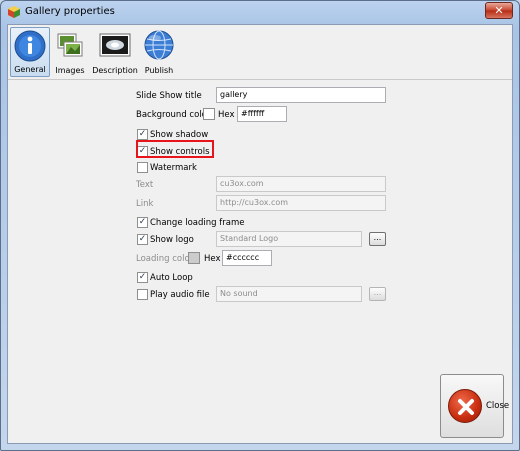 The width and height of the screenshot is (520, 451). What do you see at coordinates (70, 45) in the screenshot?
I see `images-icon` at bounding box center [70, 45].